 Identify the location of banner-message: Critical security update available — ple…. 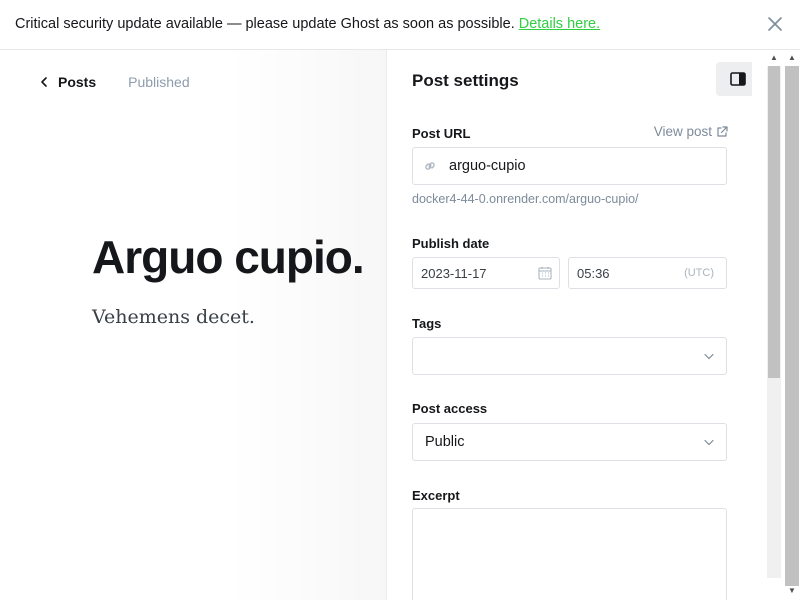
(307, 24).